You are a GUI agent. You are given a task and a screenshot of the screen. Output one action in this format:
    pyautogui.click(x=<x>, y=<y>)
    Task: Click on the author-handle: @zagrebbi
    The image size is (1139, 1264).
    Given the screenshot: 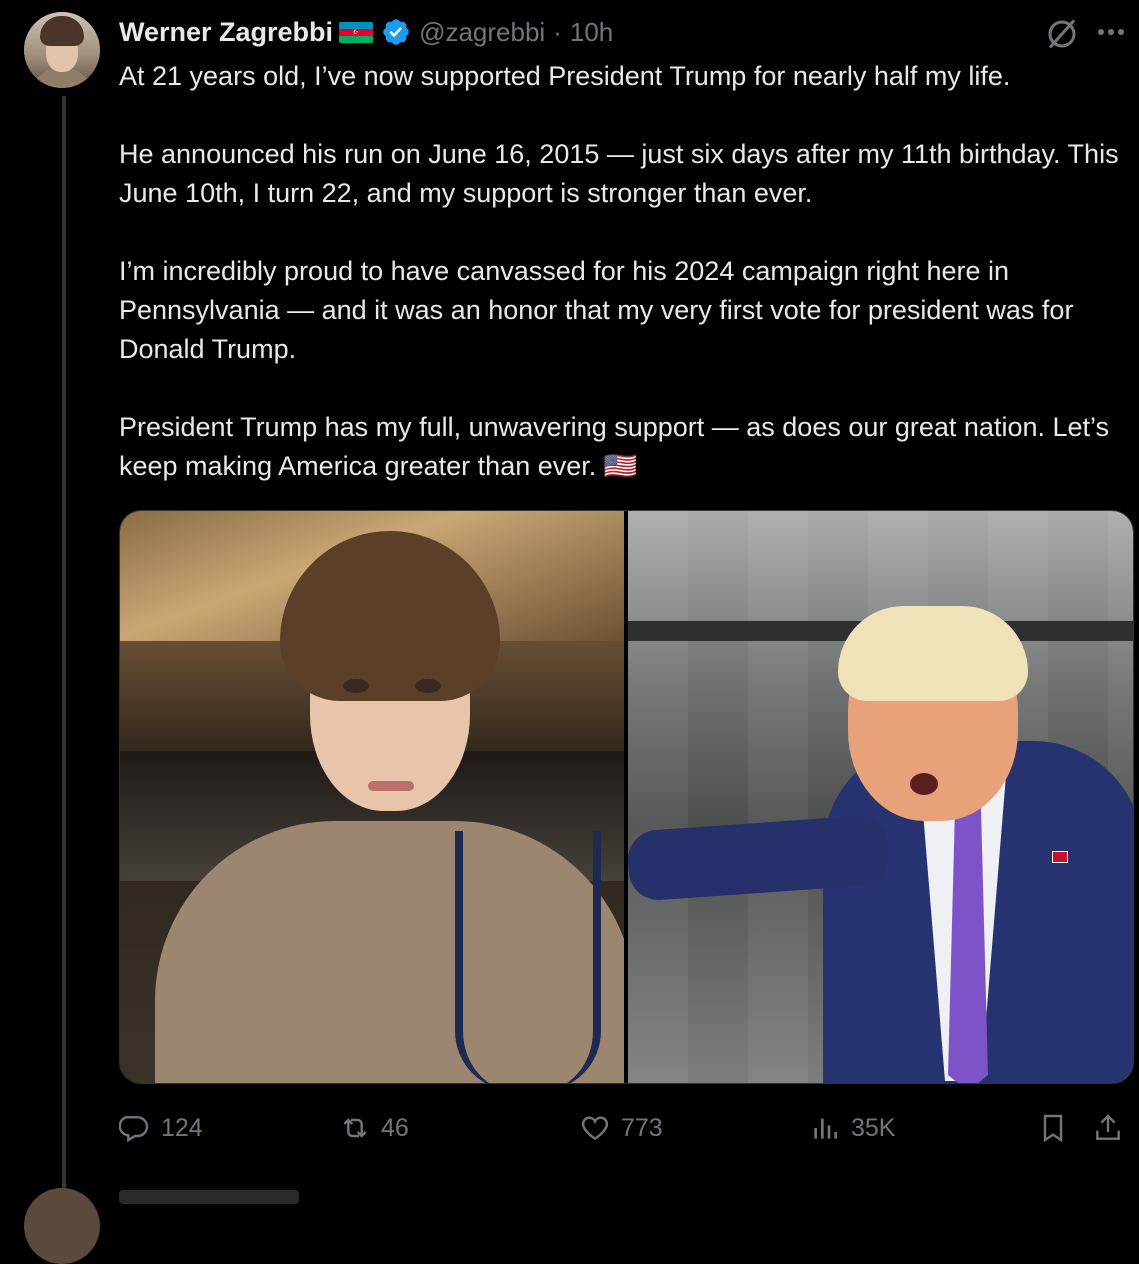 What is the action you would take?
    pyautogui.click(x=482, y=32)
    